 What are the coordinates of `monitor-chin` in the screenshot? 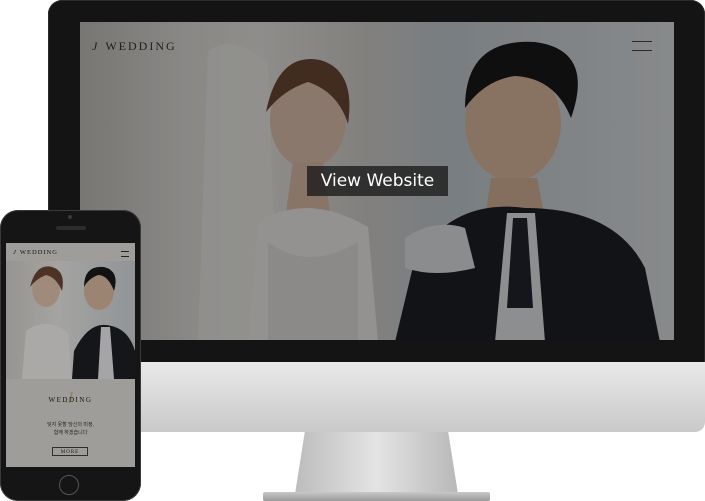 It's located at (376, 397).